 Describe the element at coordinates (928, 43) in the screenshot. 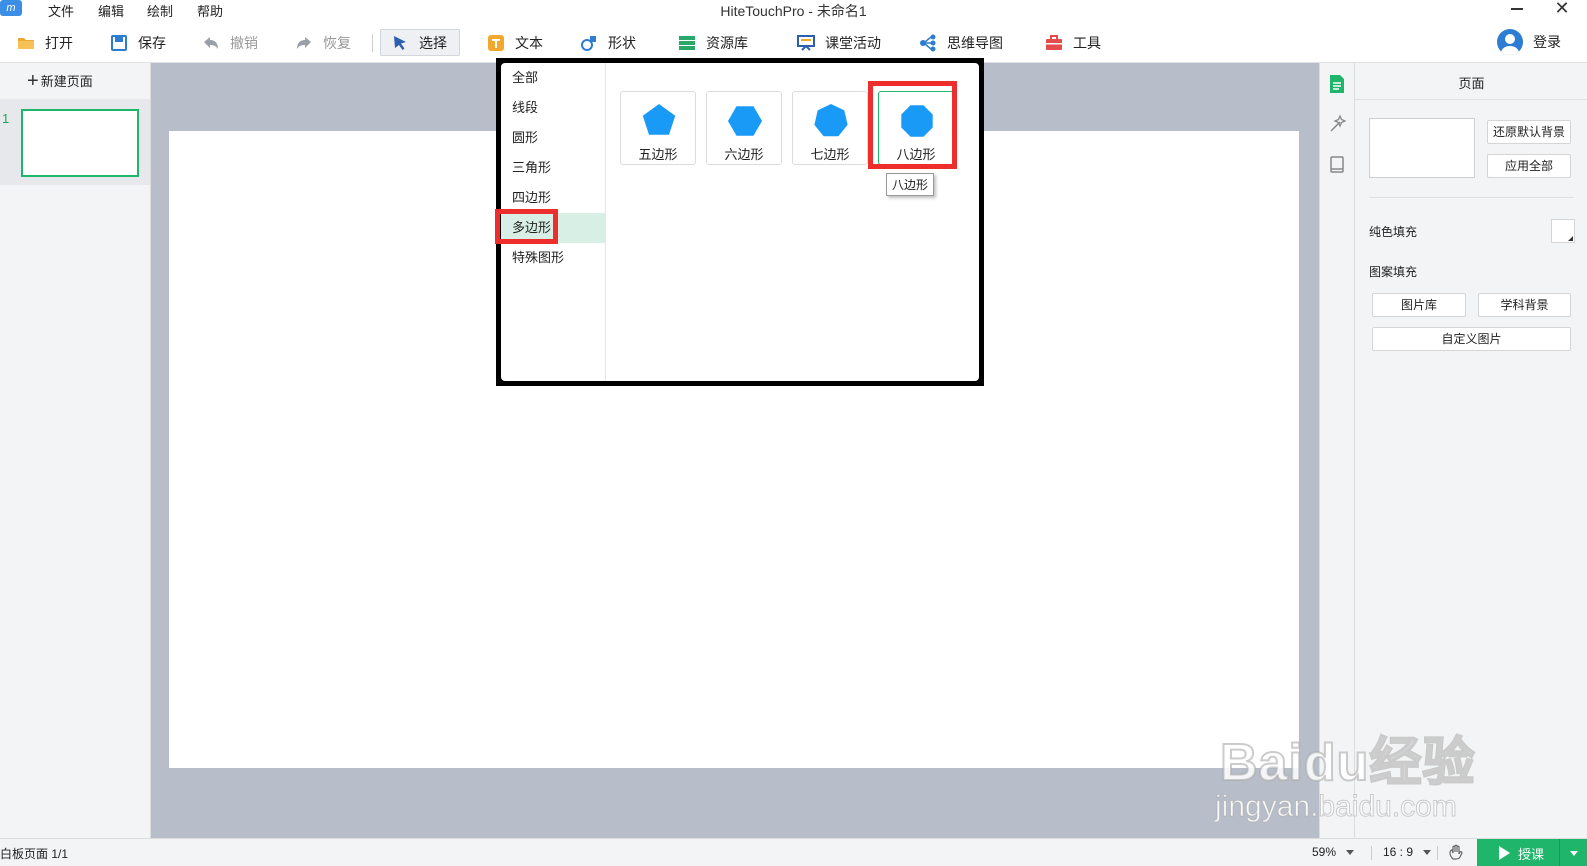

I see `mind-map-icon` at that location.